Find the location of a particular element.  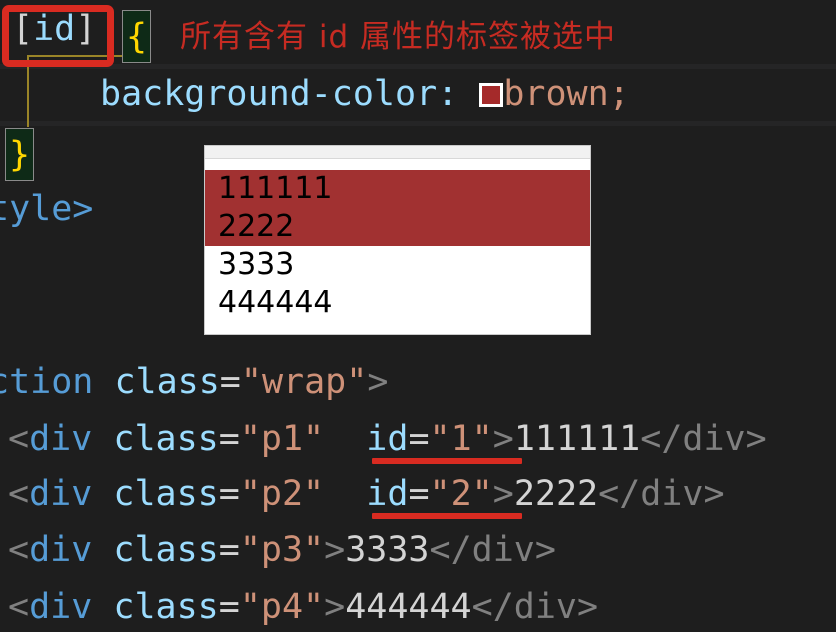

class-value-p3: p3 is located at coordinates (282, 550).